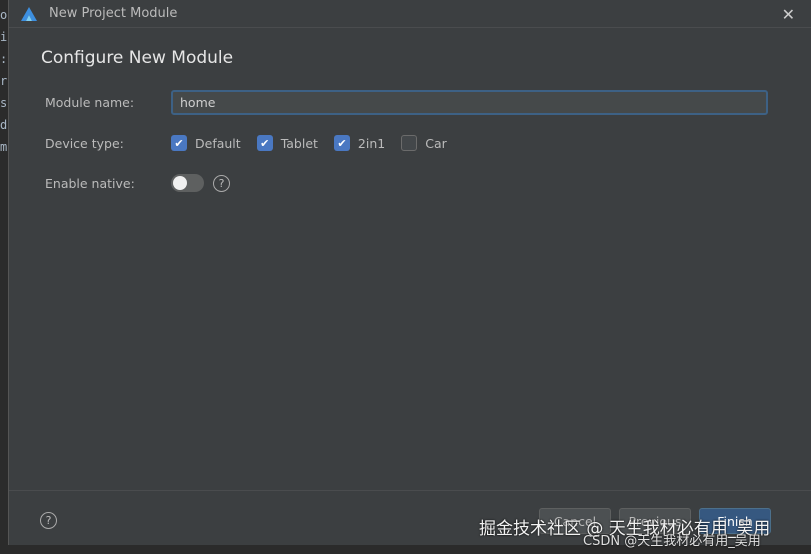 Image resolution: width=811 pixels, height=554 pixels. I want to click on code-editor-background: o i : r s d m, so click(4, 277).